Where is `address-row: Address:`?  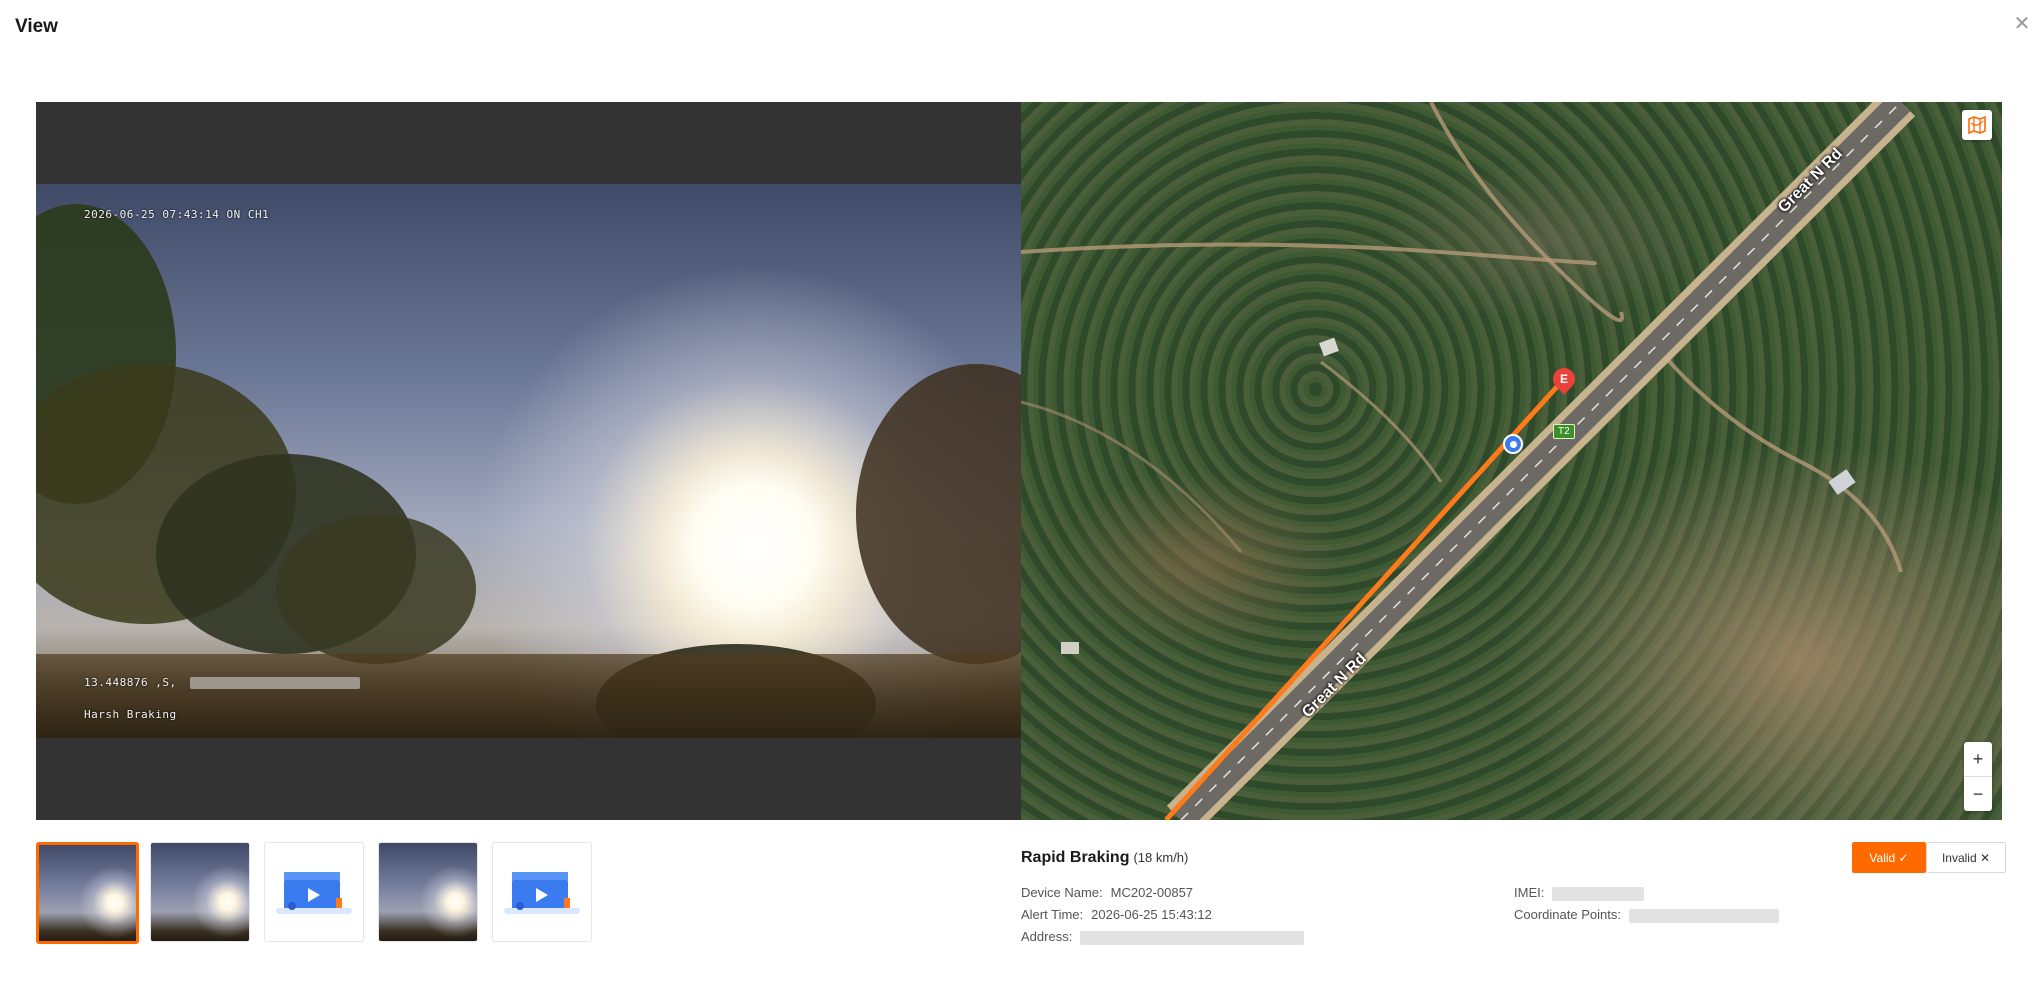
address-row: Address: is located at coordinates (1163, 937).